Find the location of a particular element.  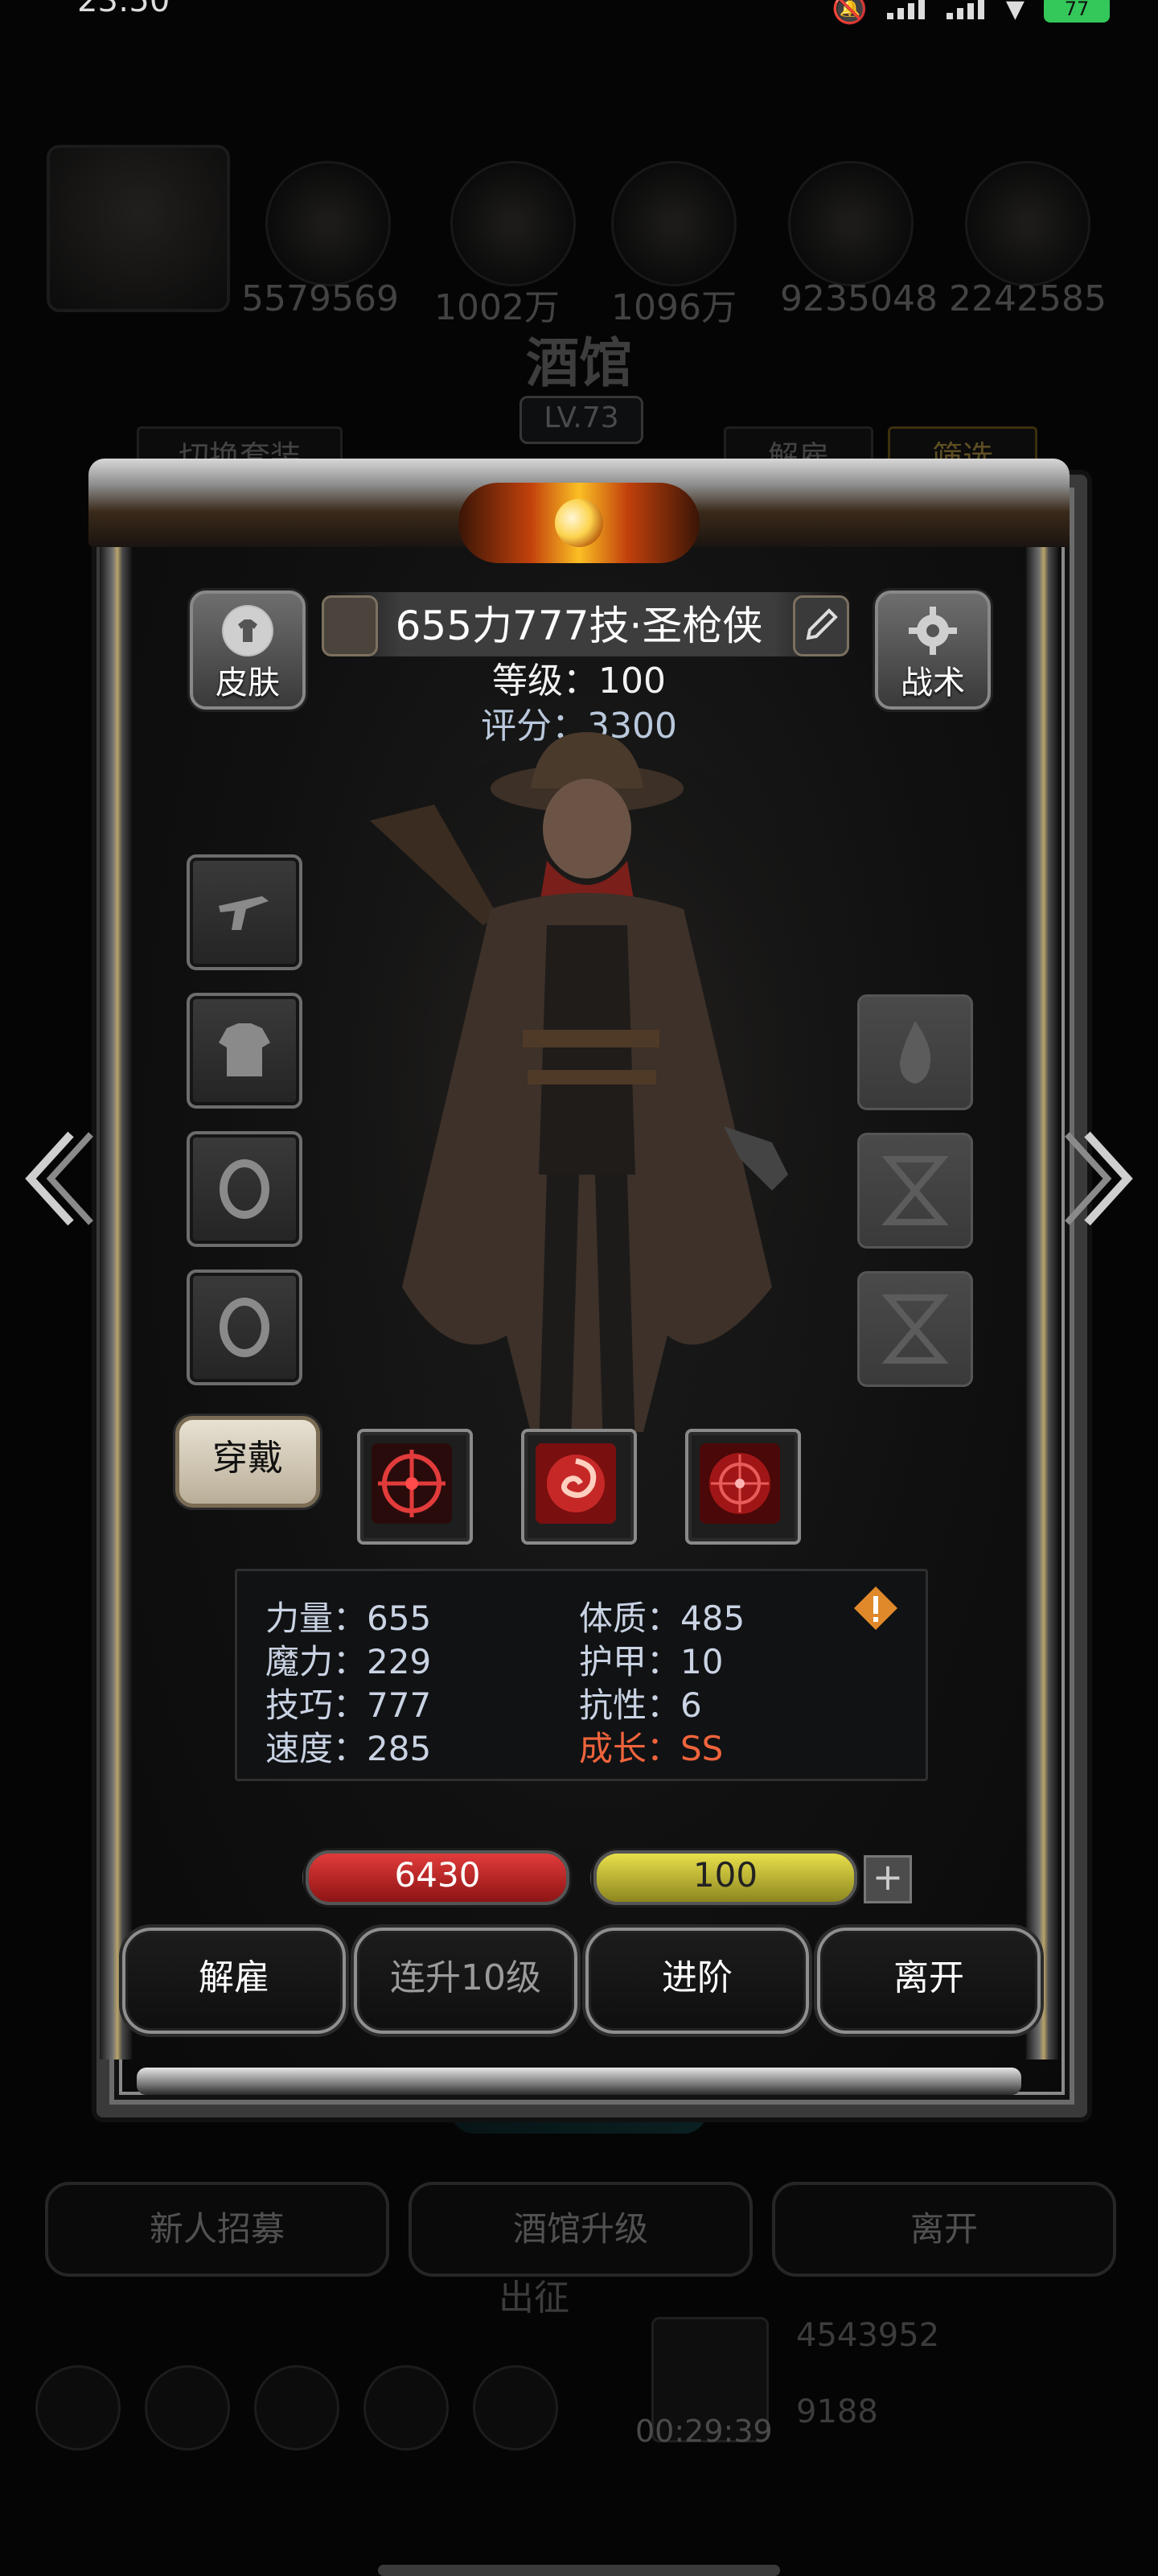

moon-emblem-icon is located at coordinates (579, 523).